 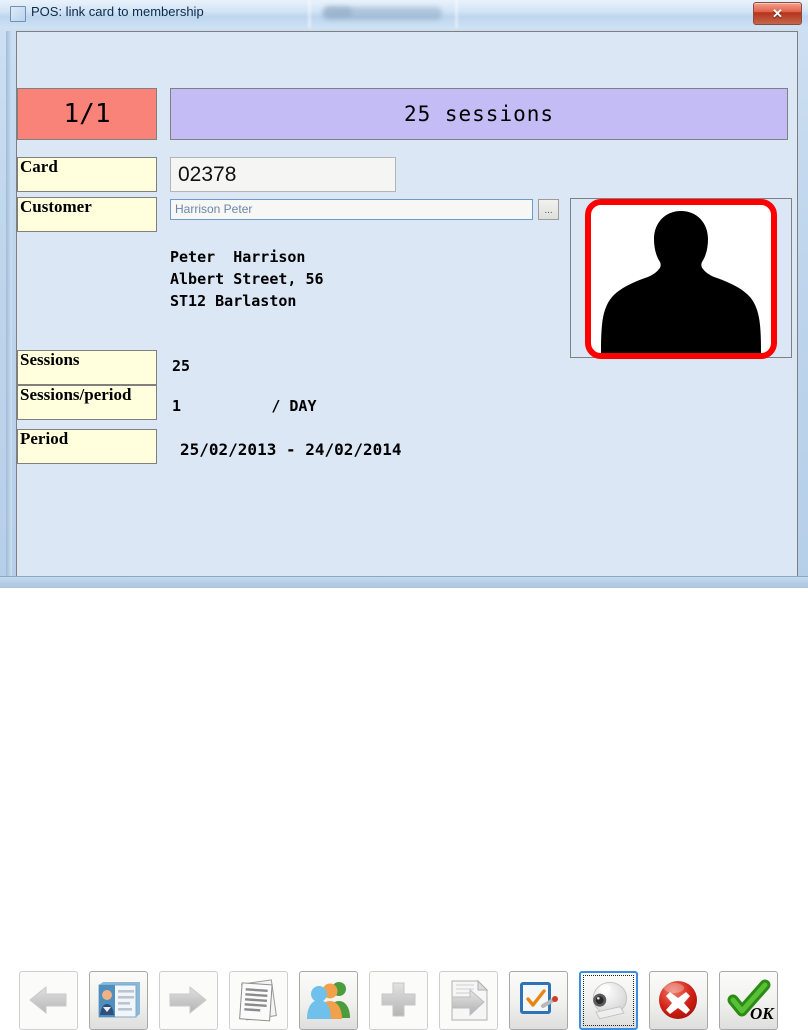 I want to click on arrow-left-icon, so click(x=48, y=1000).